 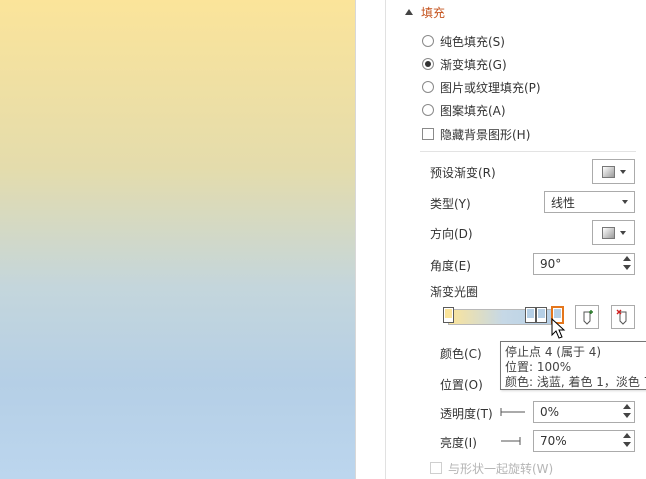 I want to click on tooltip-line: 停止点 4 (属于 4), so click(x=553, y=352).